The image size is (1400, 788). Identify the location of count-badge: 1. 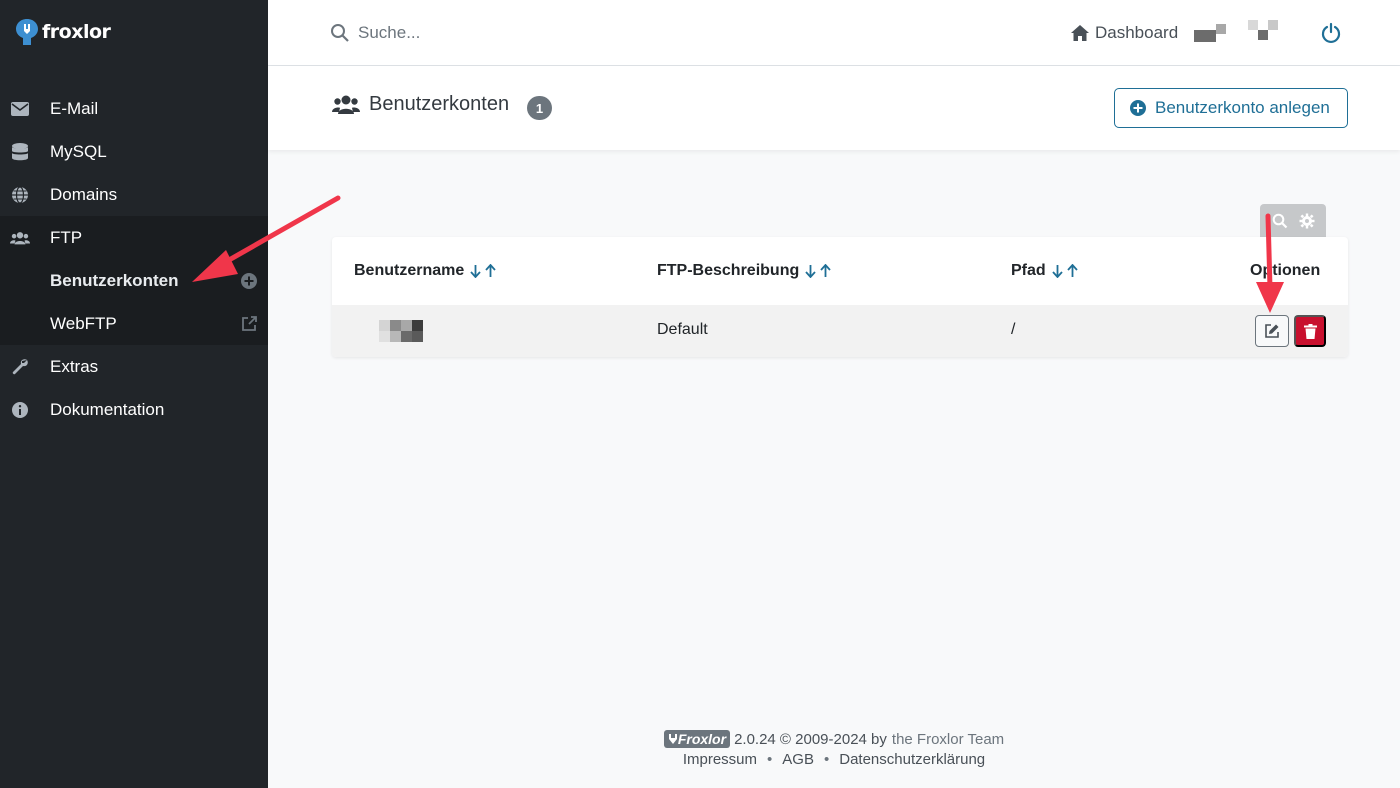
(539, 108).